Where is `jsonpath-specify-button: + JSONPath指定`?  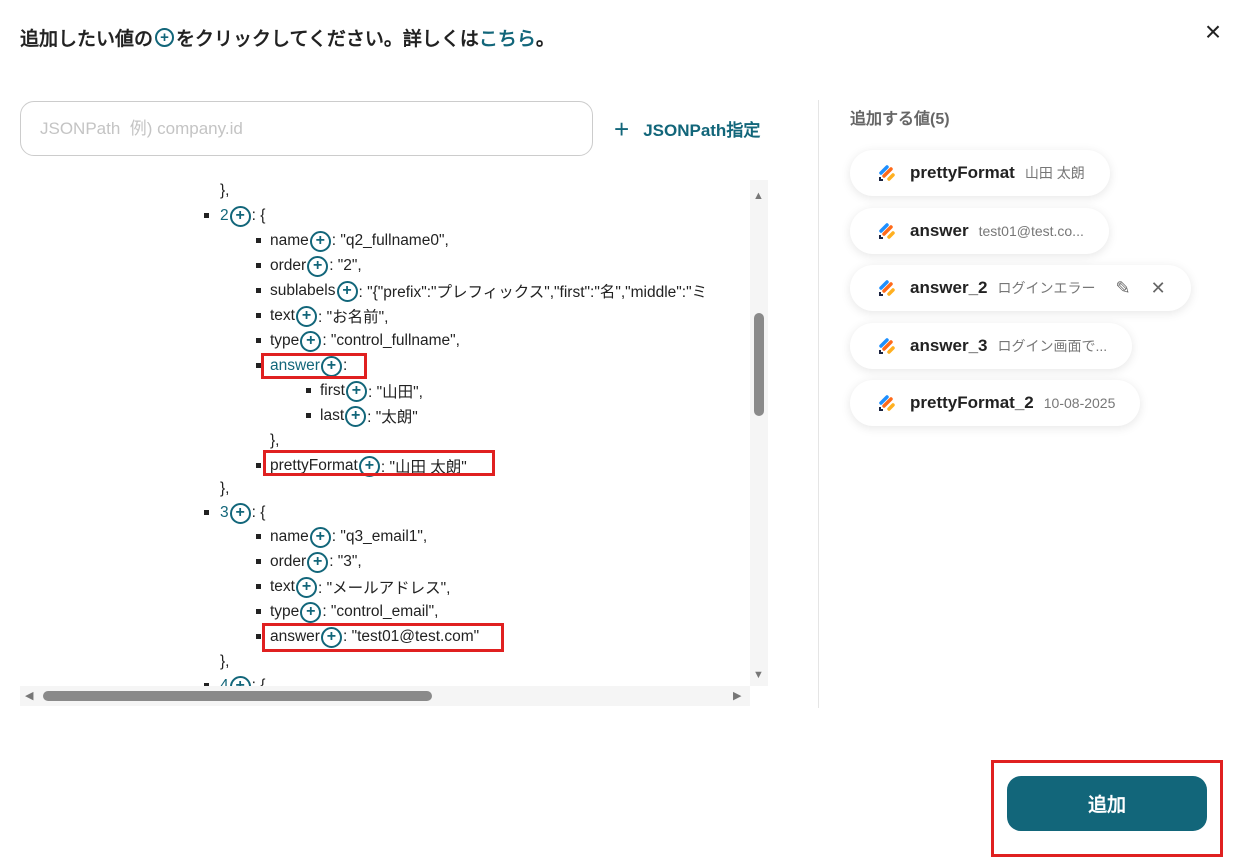
jsonpath-specify-button: + JSONPath指定 is located at coordinates (687, 129).